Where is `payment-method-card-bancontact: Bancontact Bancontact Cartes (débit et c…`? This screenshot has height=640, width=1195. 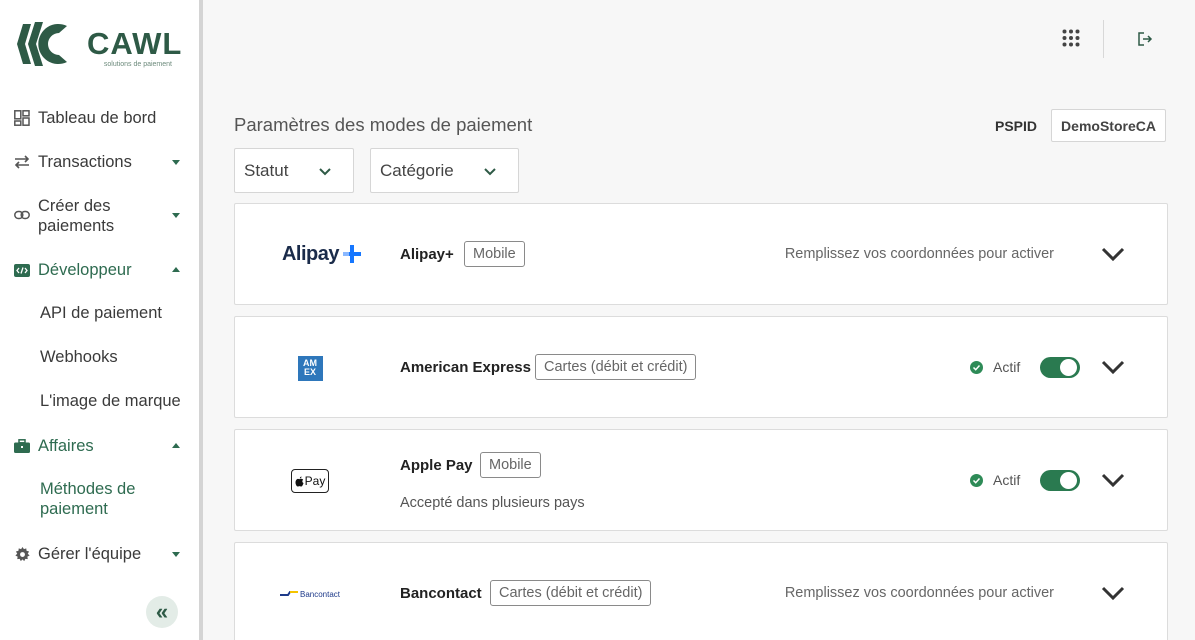 payment-method-card-bancontact: Bancontact Bancontact Cartes (débit et c… is located at coordinates (701, 591).